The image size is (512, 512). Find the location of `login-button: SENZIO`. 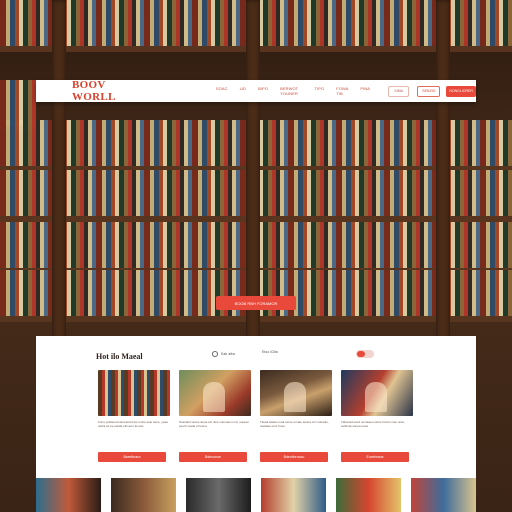

login-button: SENZIO is located at coordinates (429, 91).